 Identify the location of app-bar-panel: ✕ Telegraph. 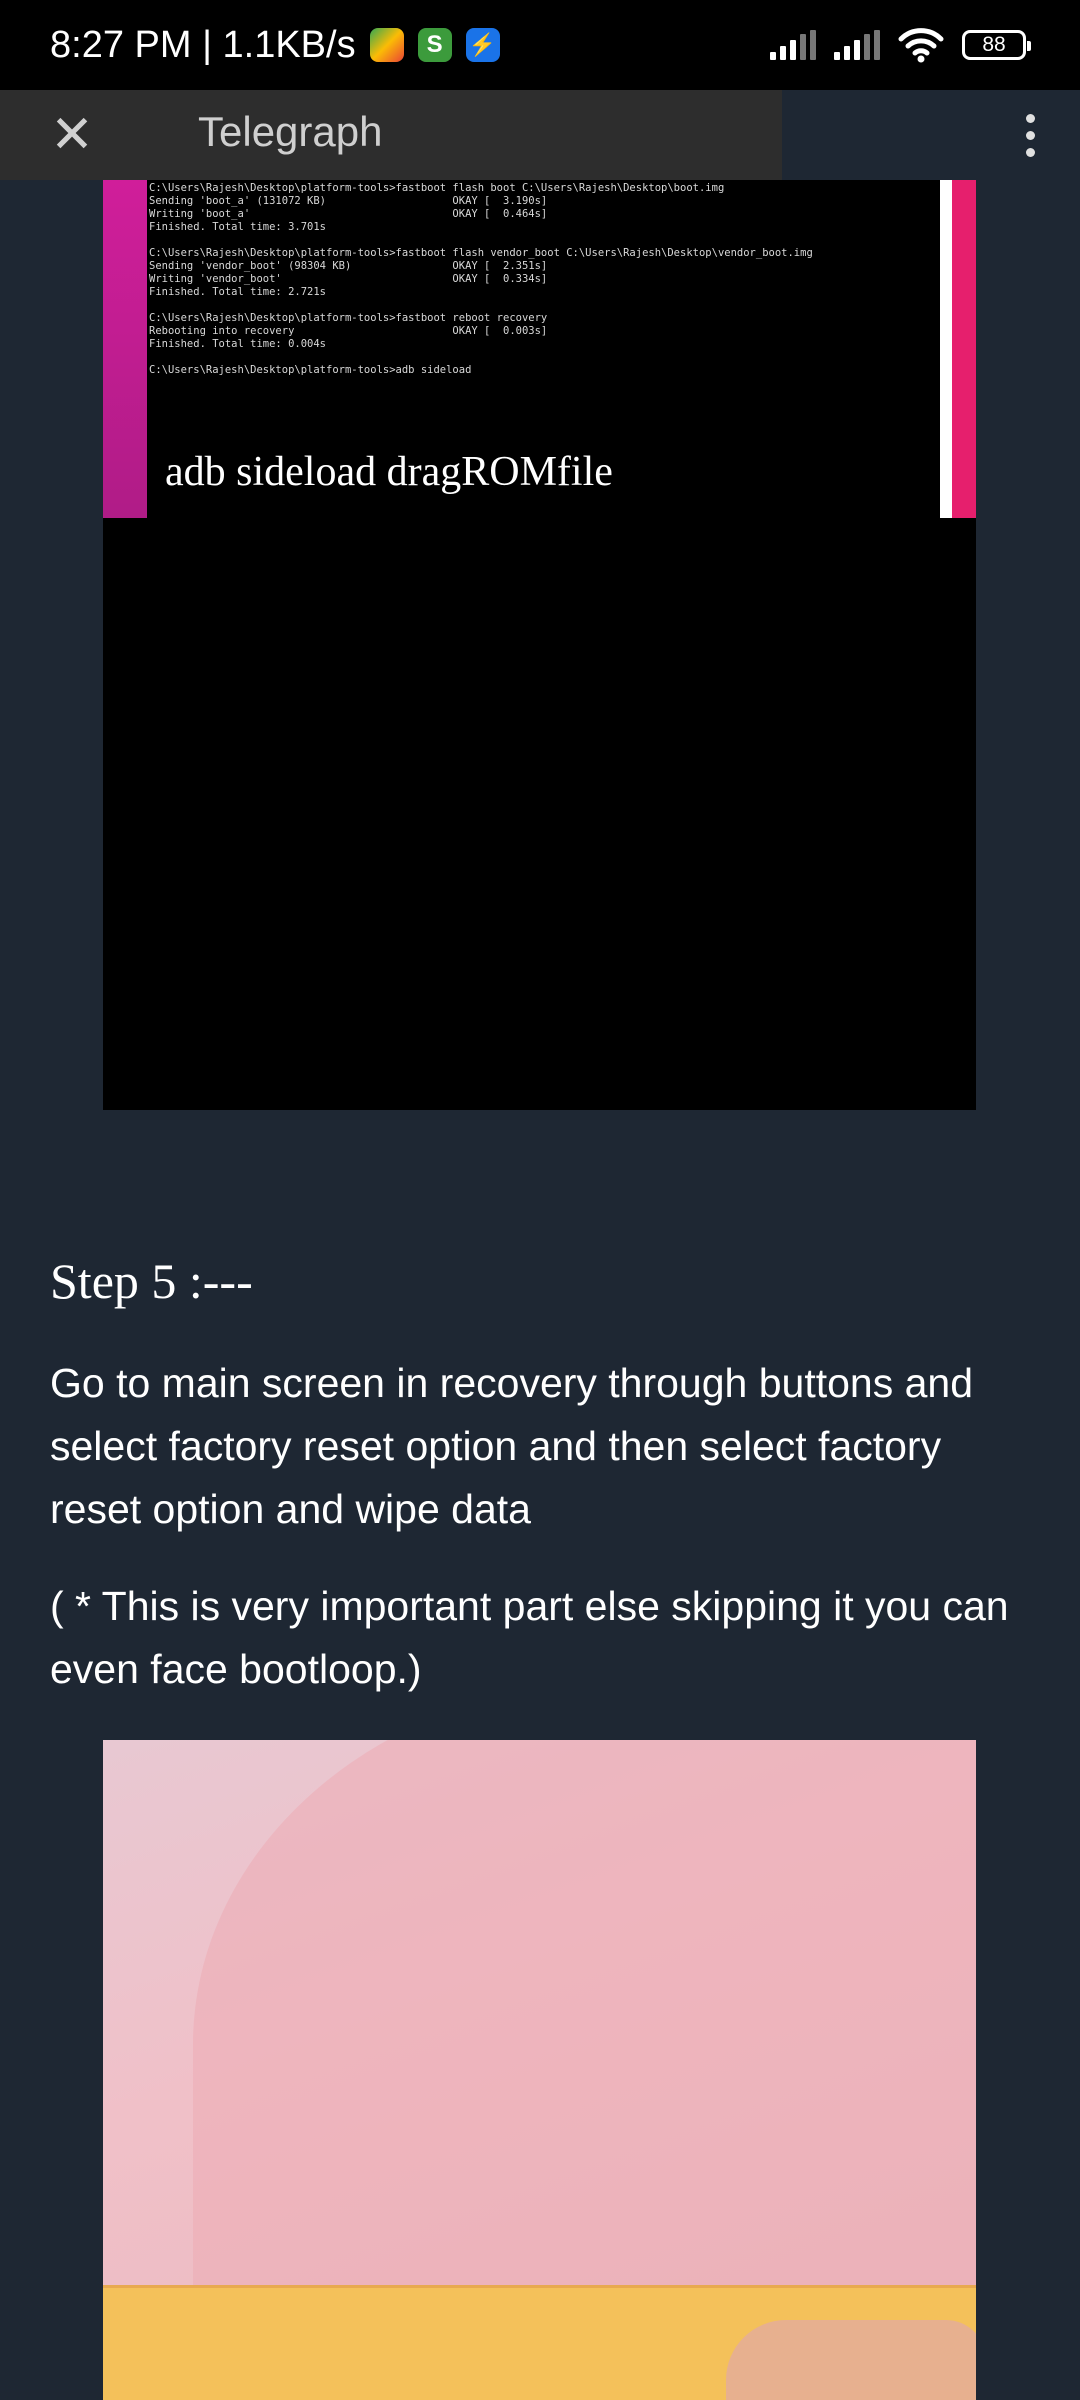
(391, 135).